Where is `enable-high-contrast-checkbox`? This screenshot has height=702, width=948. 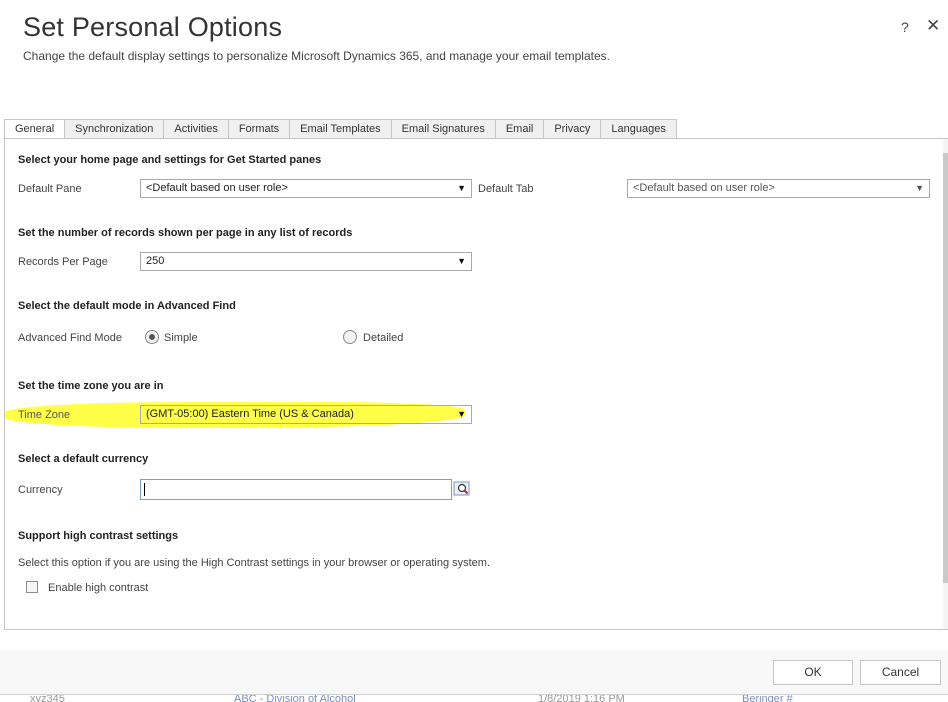 enable-high-contrast-checkbox is located at coordinates (32, 587).